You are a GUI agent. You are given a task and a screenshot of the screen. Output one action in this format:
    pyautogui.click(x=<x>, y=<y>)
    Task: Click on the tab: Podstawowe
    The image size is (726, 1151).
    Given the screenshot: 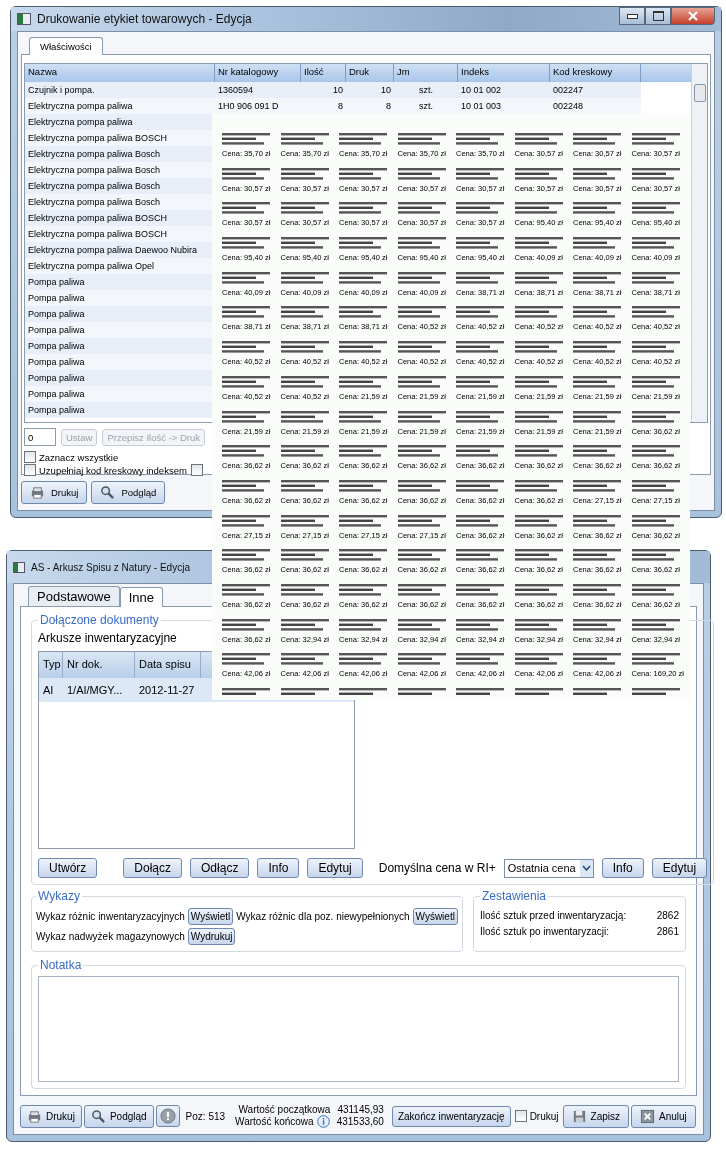 What is the action you would take?
    pyautogui.click(x=74, y=596)
    